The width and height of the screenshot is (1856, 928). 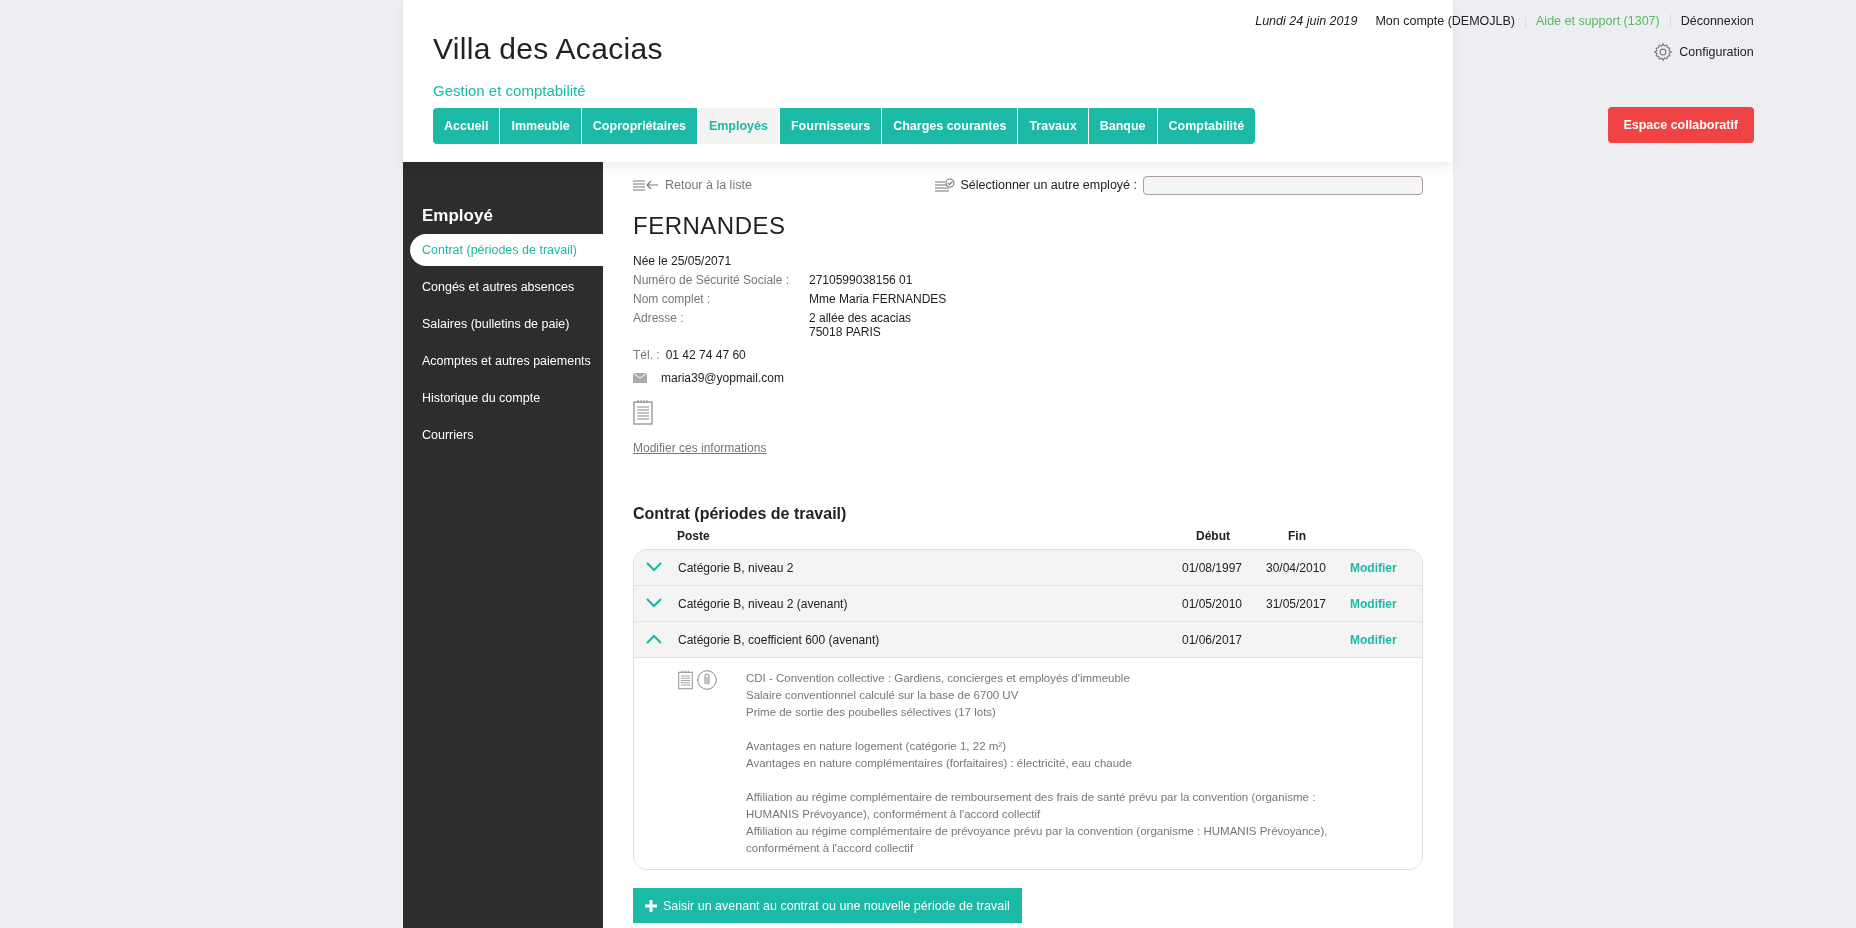 What do you see at coordinates (938, 678) in the screenshot?
I see `contract-detail-text: CDI - Convention collective : Gardiens, concierges et employés d'immeuble` at bounding box center [938, 678].